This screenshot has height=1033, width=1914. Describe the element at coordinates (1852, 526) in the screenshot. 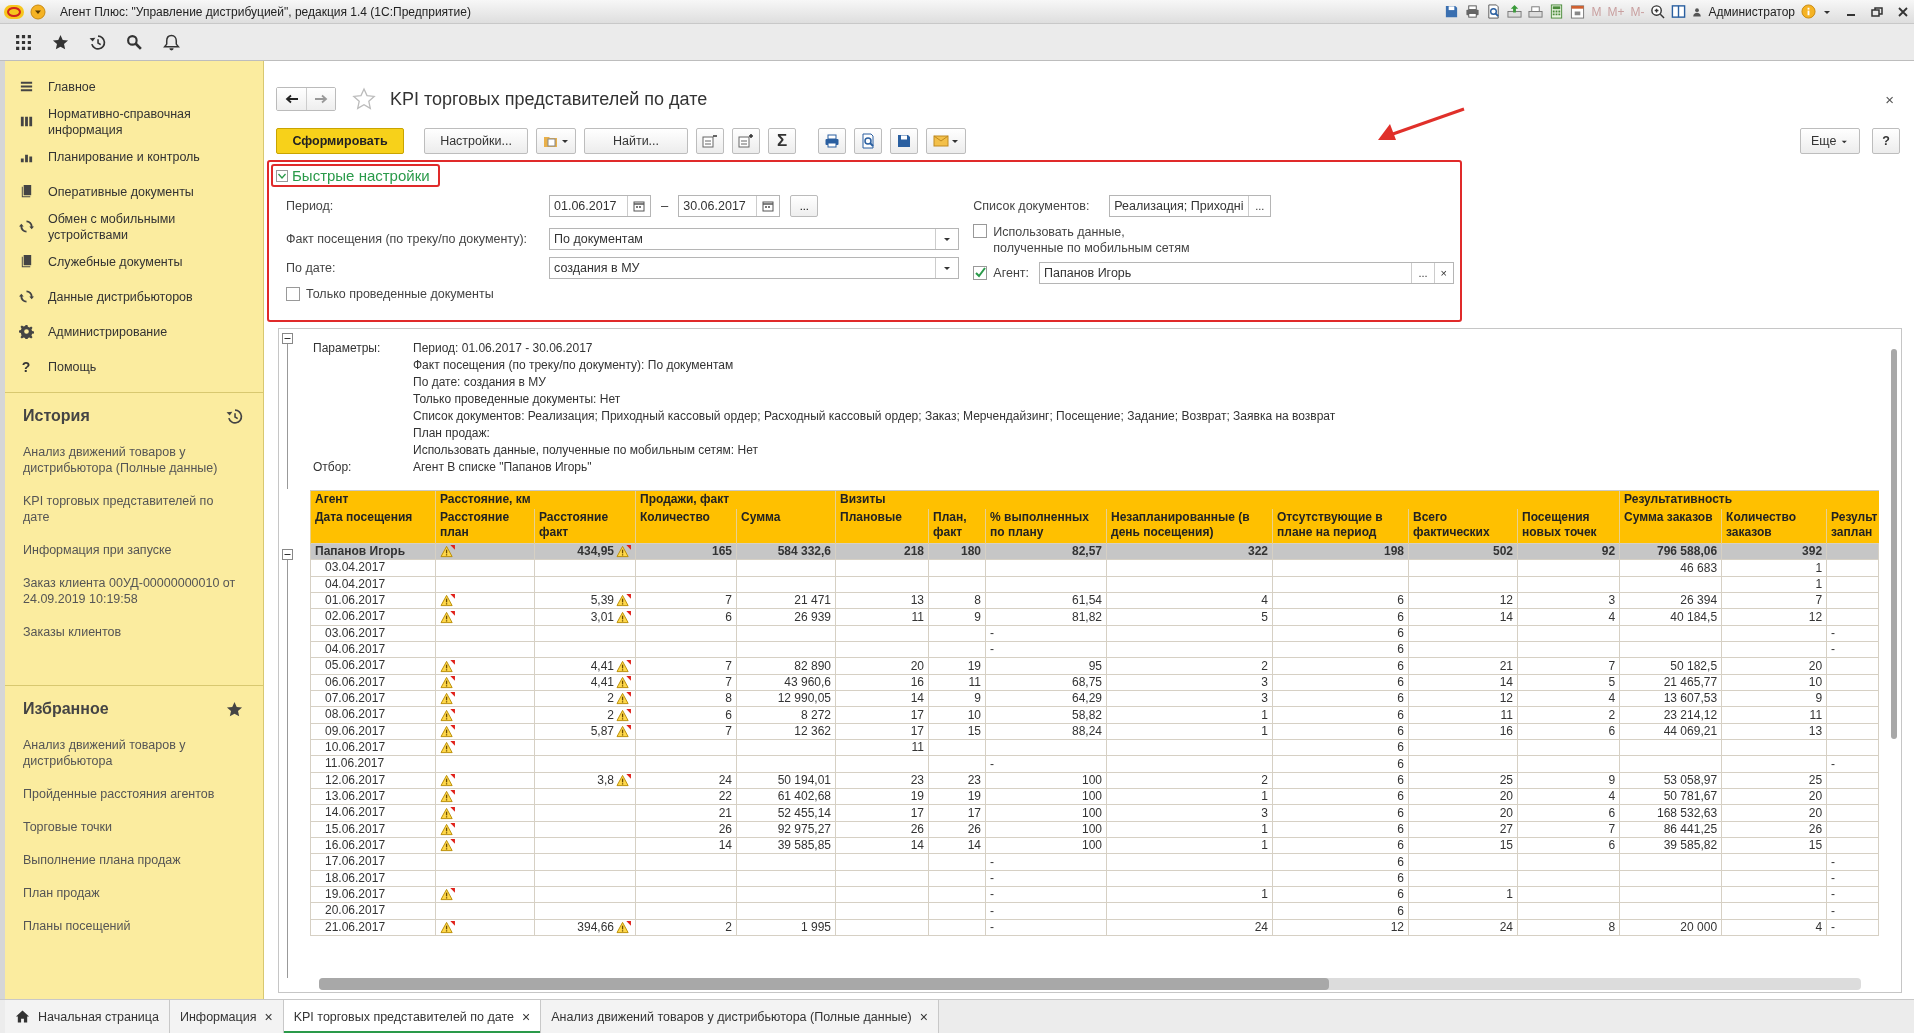

I see `column-header: Результ заплан` at that location.